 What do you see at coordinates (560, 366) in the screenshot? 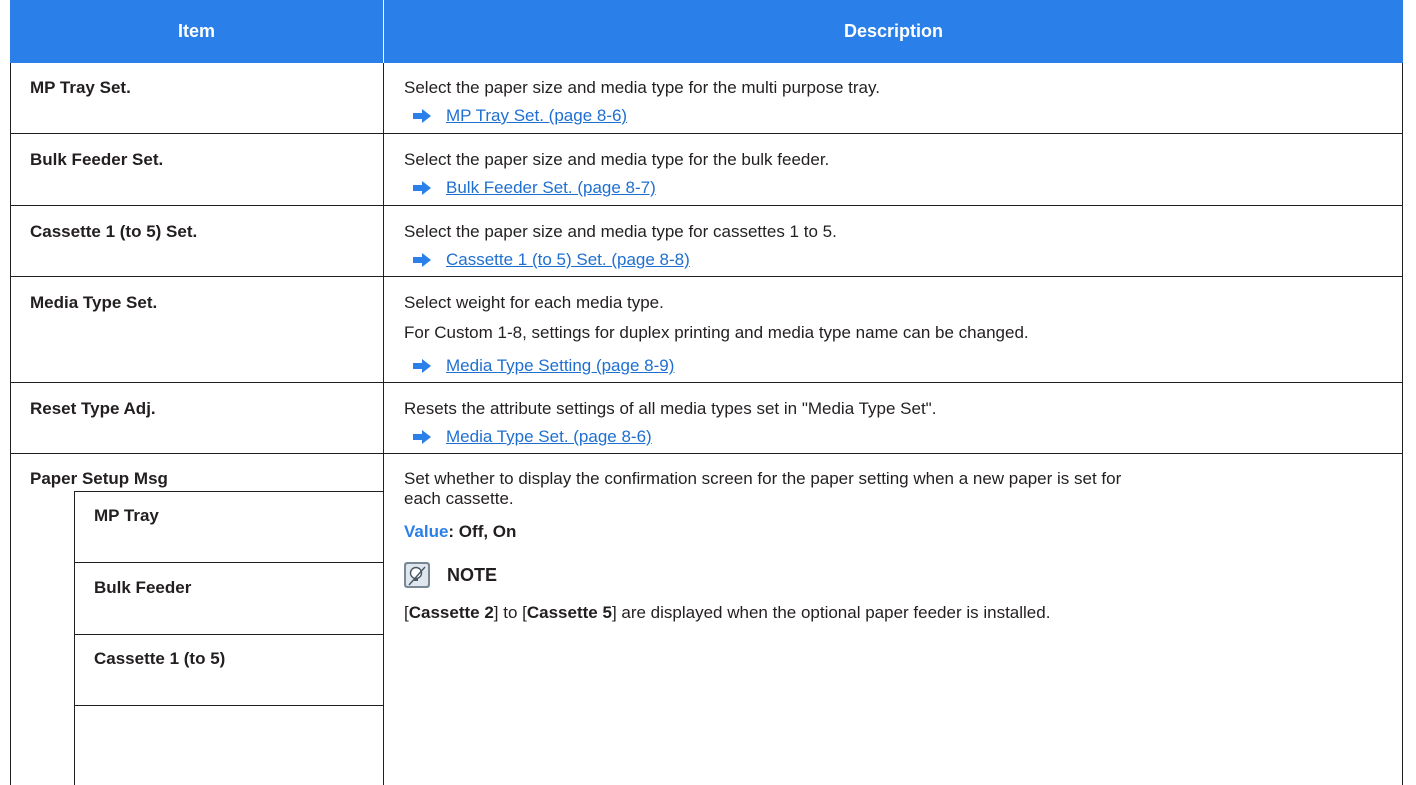
I see `link-media-type-setting: Media Type Setting (page 8-9)` at bounding box center [560, 366].